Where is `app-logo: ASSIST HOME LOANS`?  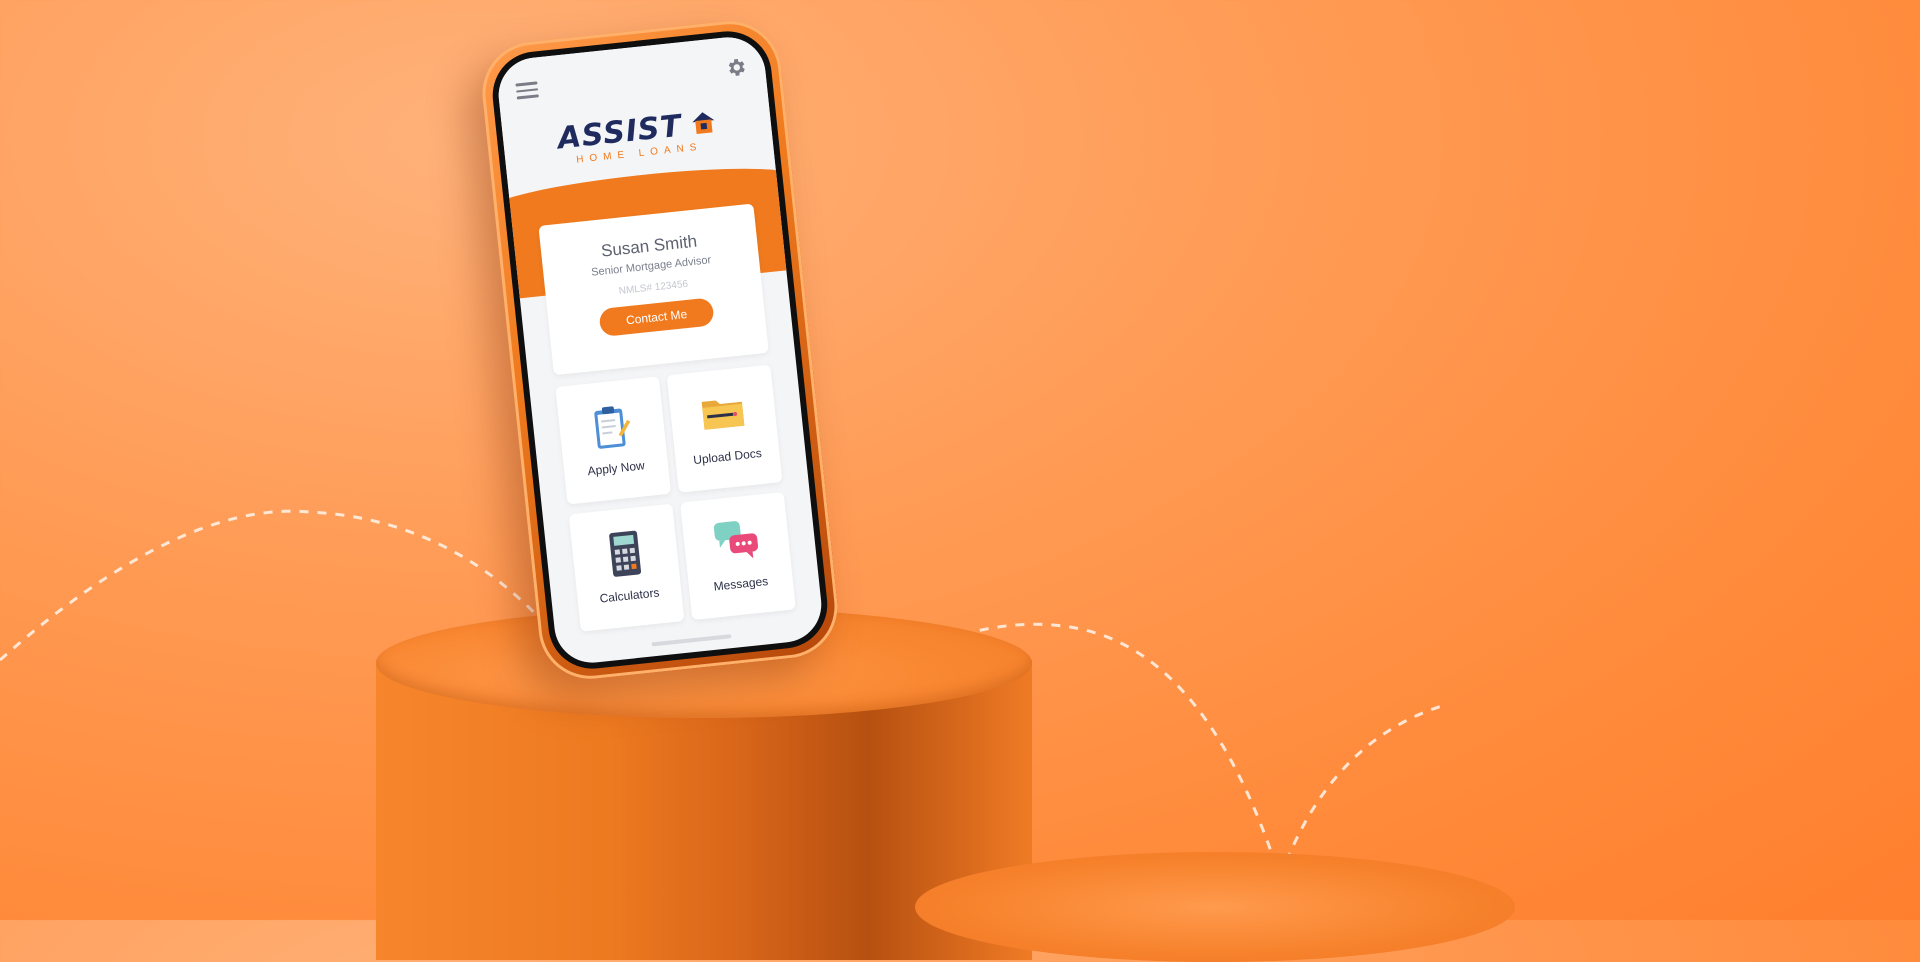
app-logo: ASSIST HOME LOANS is located at coordinates (637, 136).